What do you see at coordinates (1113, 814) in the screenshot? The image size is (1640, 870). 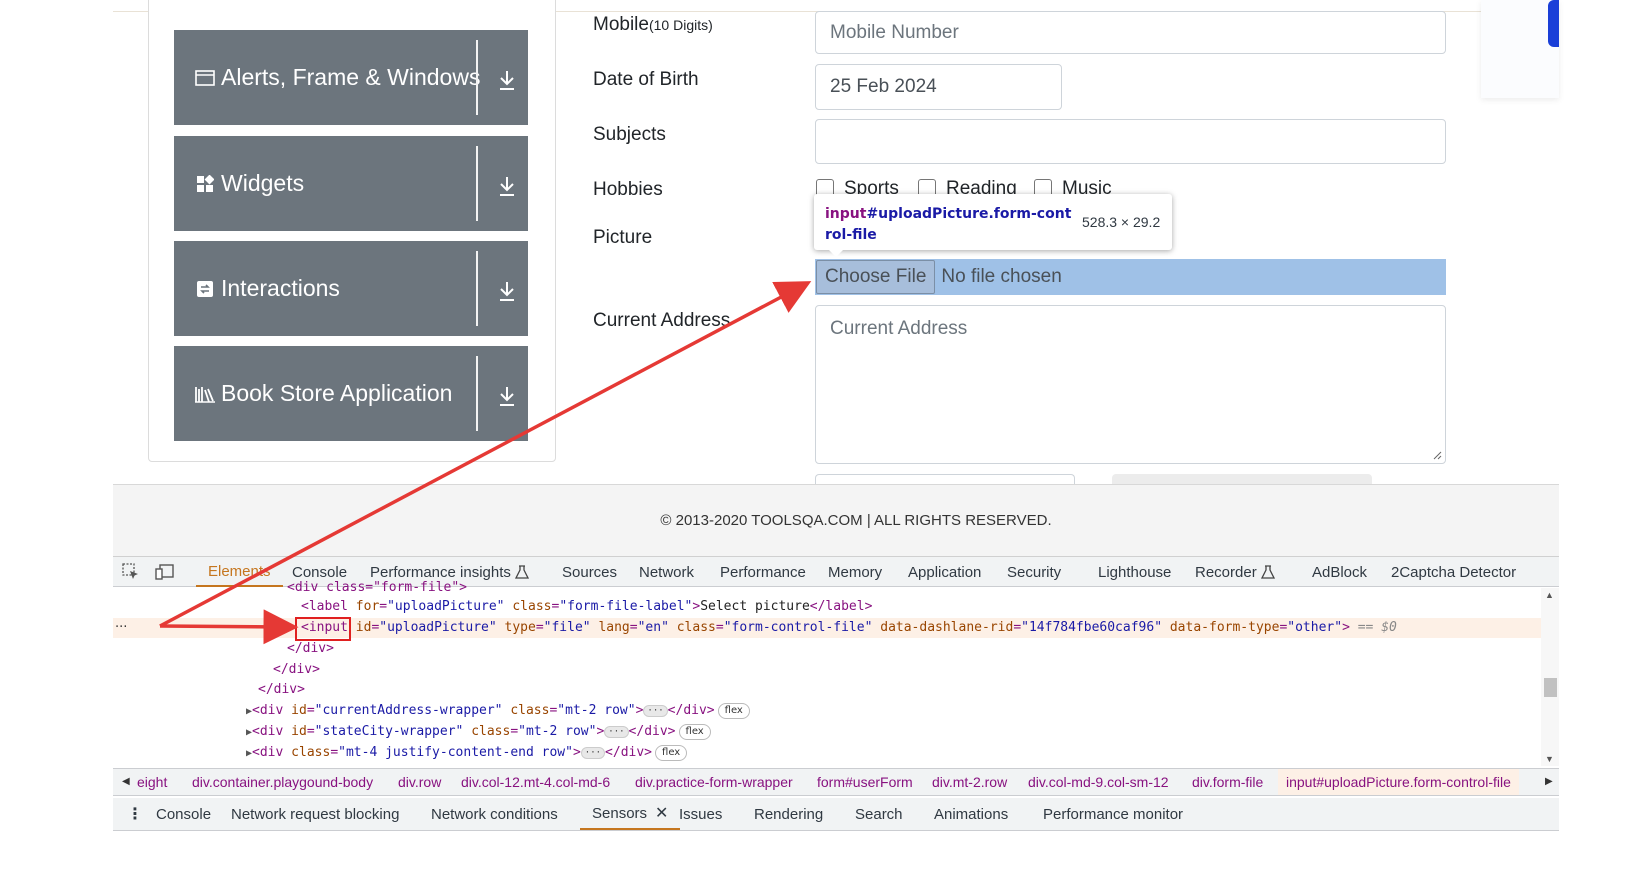 I see `drawer-tab-performance-monitor: Performance monitor` at bounding box center [1113, 814].